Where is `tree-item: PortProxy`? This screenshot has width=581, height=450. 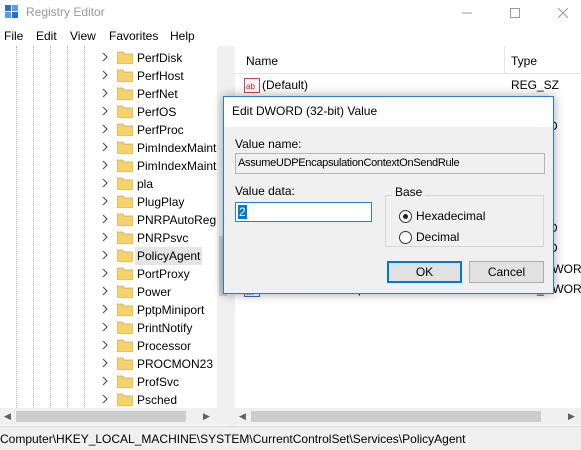 tree-item: PortProxy is located at coordinates (164, 274).